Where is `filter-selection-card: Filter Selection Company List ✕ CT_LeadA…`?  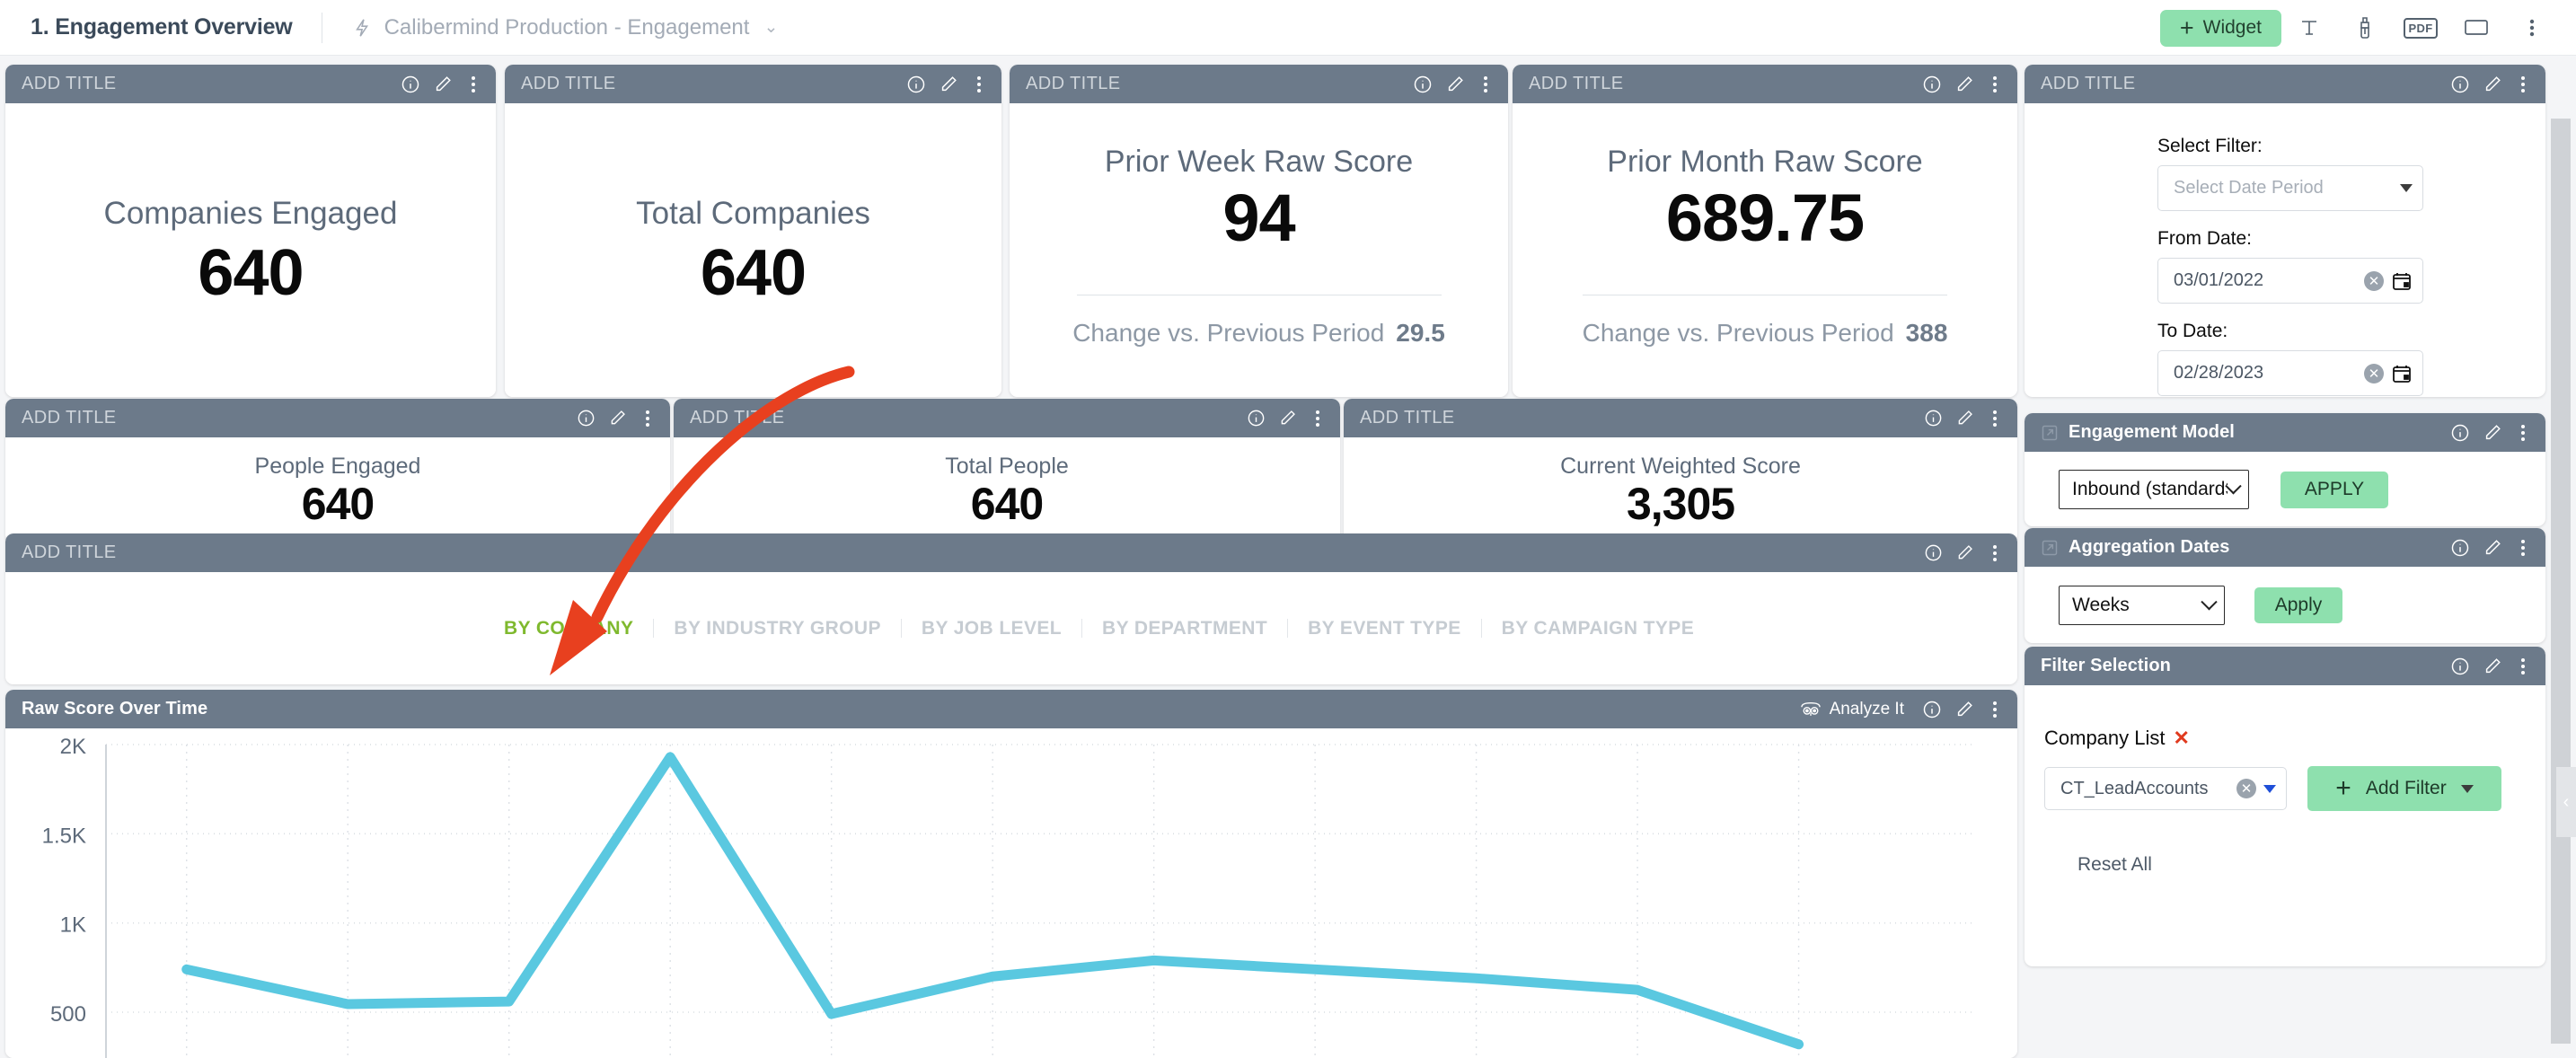
filter-selection-card: Filter Selection Company List ✕ CT_LeadA… is located at coordinates (2285, 806).